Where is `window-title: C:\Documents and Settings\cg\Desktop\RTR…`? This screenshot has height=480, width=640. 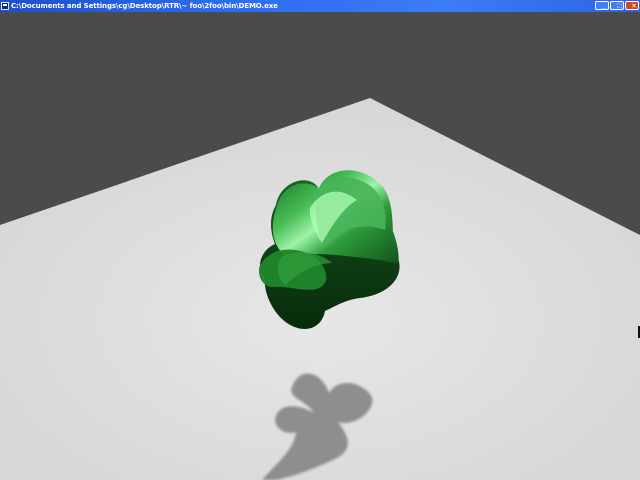 window-title: C:\Documents and Settings\cg\Desktop\RTR… is located at coordinates (144, 6).